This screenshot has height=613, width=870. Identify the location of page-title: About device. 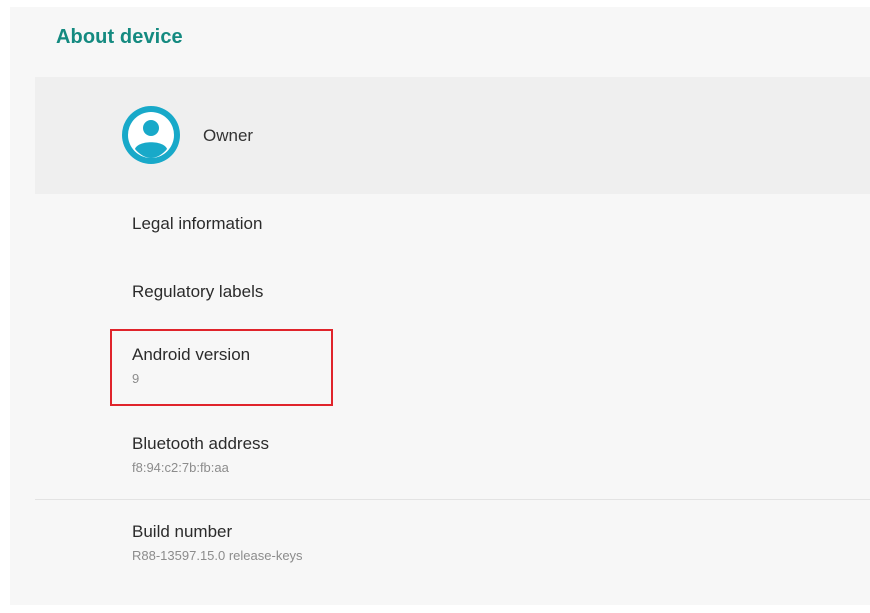
(119, 37).